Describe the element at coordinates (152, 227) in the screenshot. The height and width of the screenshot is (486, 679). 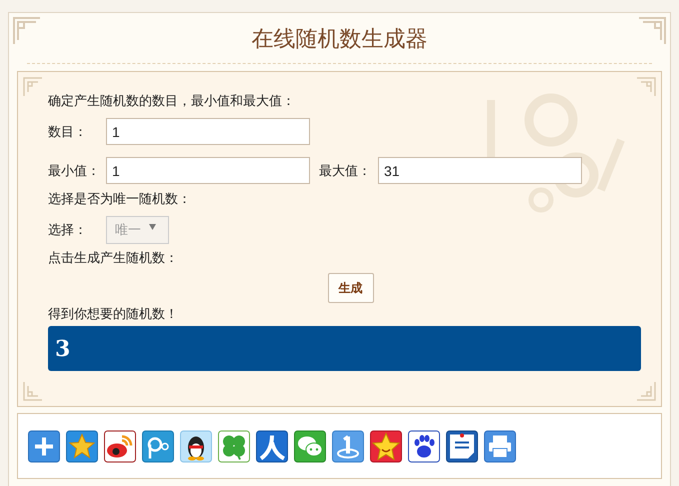
I see `dropdown-icon` at that location.